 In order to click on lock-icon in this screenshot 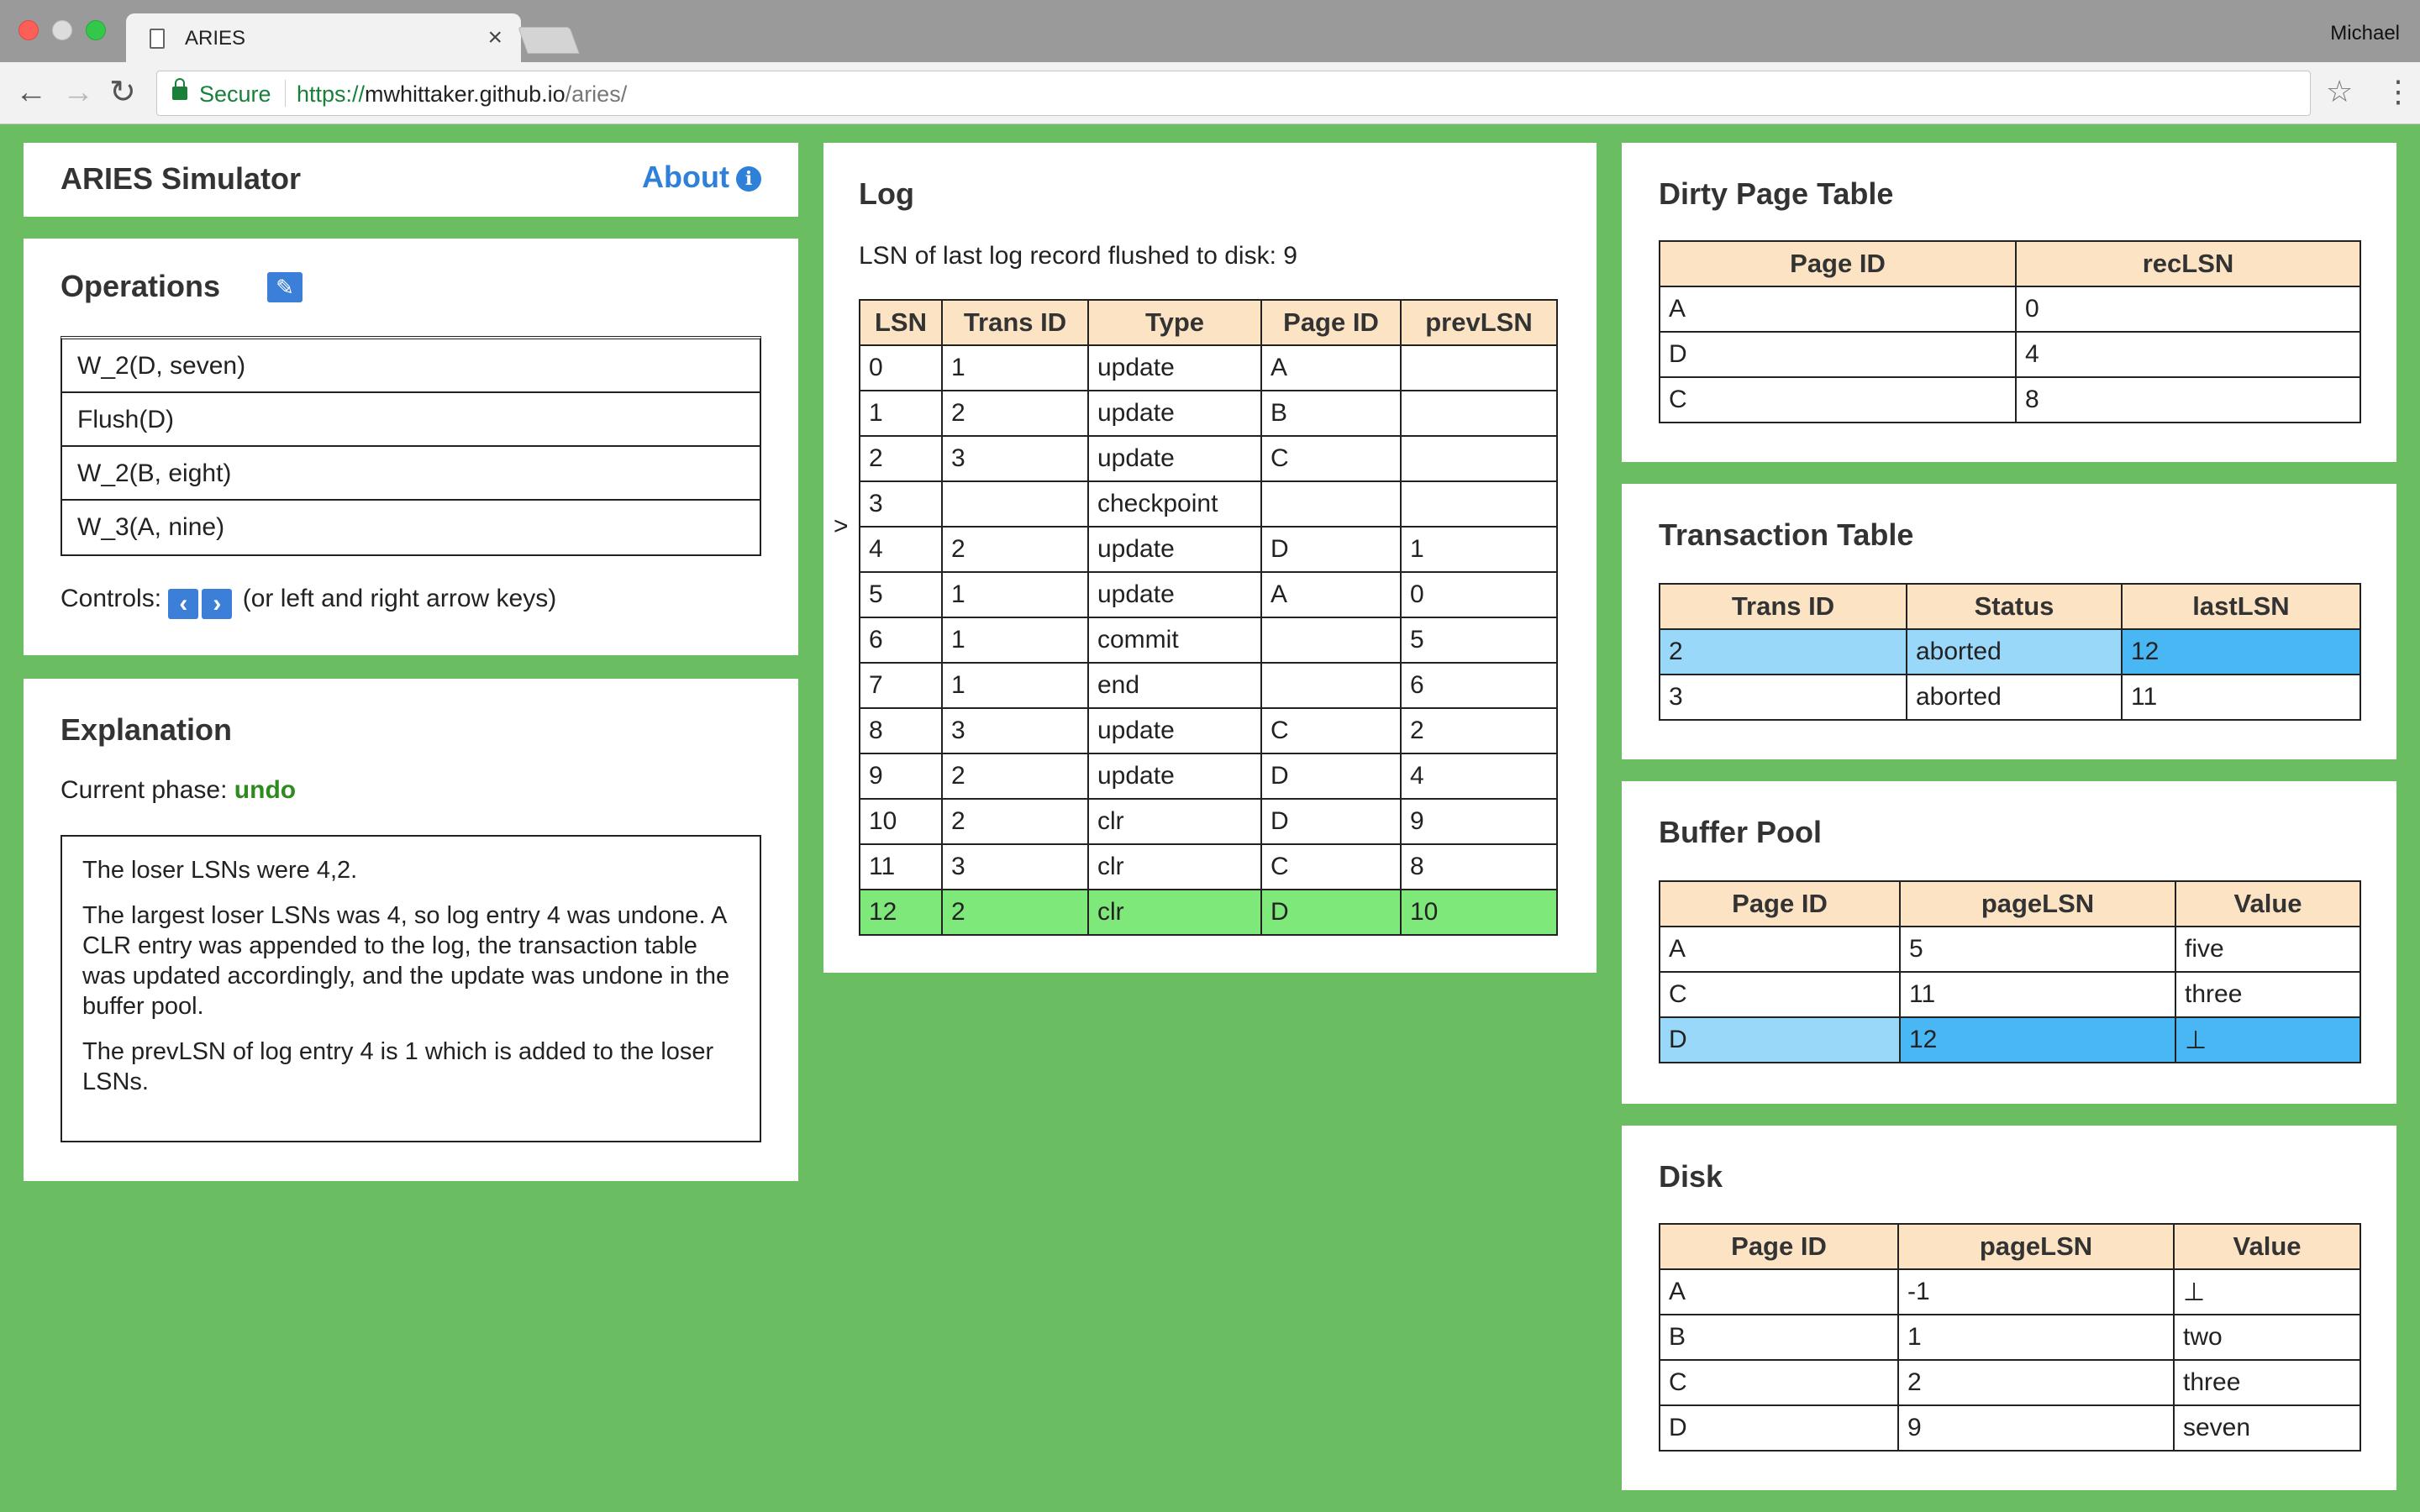, I will do `click(180, 89)`.